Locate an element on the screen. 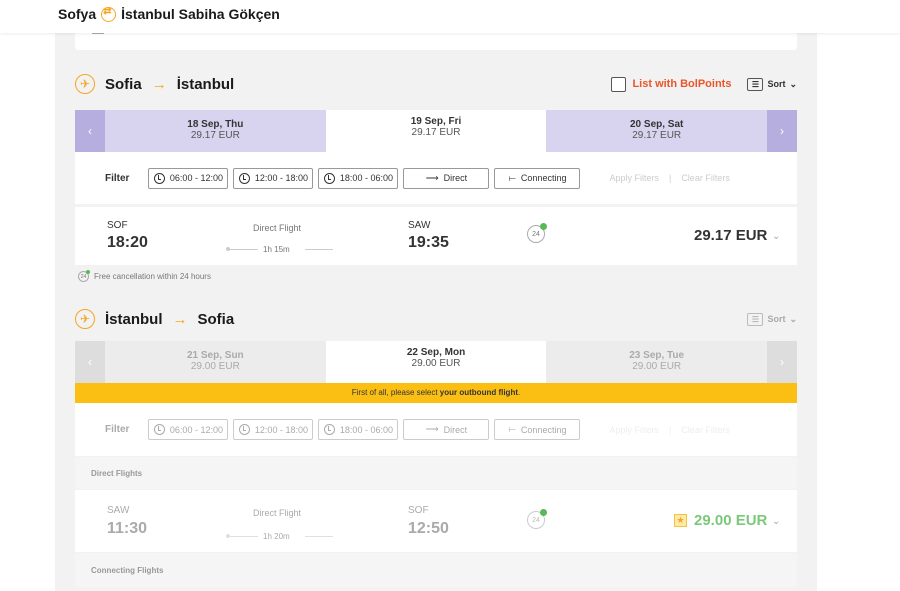 Image resolution: width=900 pixels, height=591 pixels. free-cancel-text: Free cancellation within 24 hours is located at coordinates (152, 276).